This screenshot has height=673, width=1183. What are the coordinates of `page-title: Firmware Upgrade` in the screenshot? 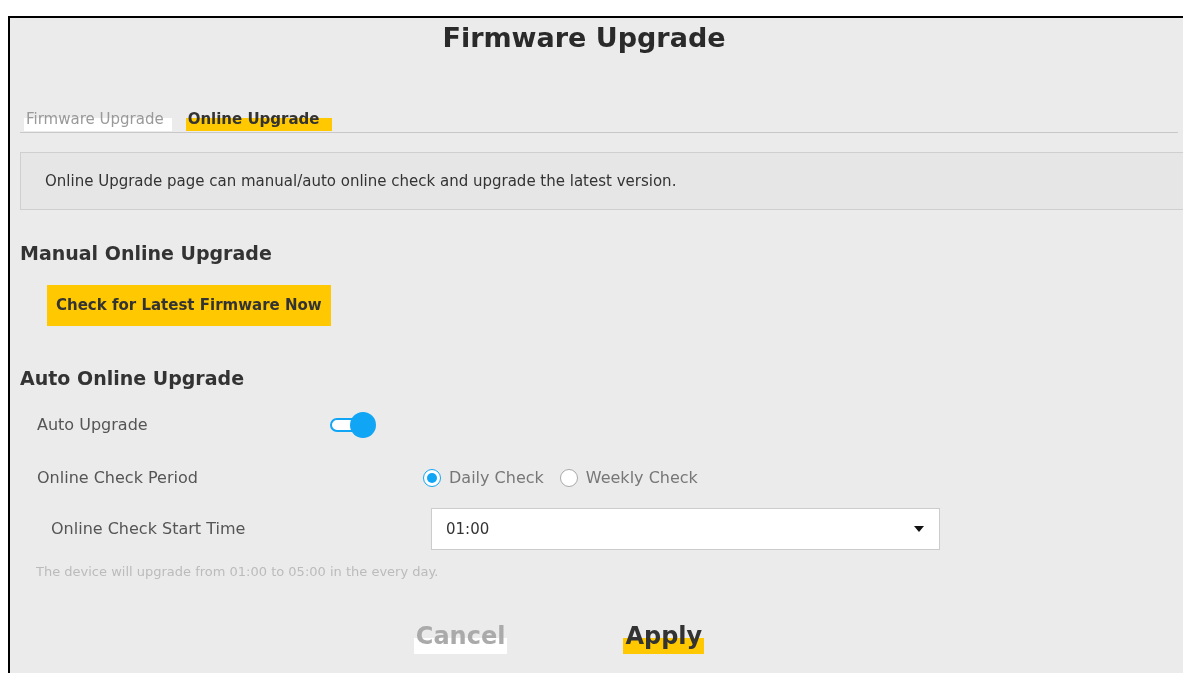 It's located at (584, 38).